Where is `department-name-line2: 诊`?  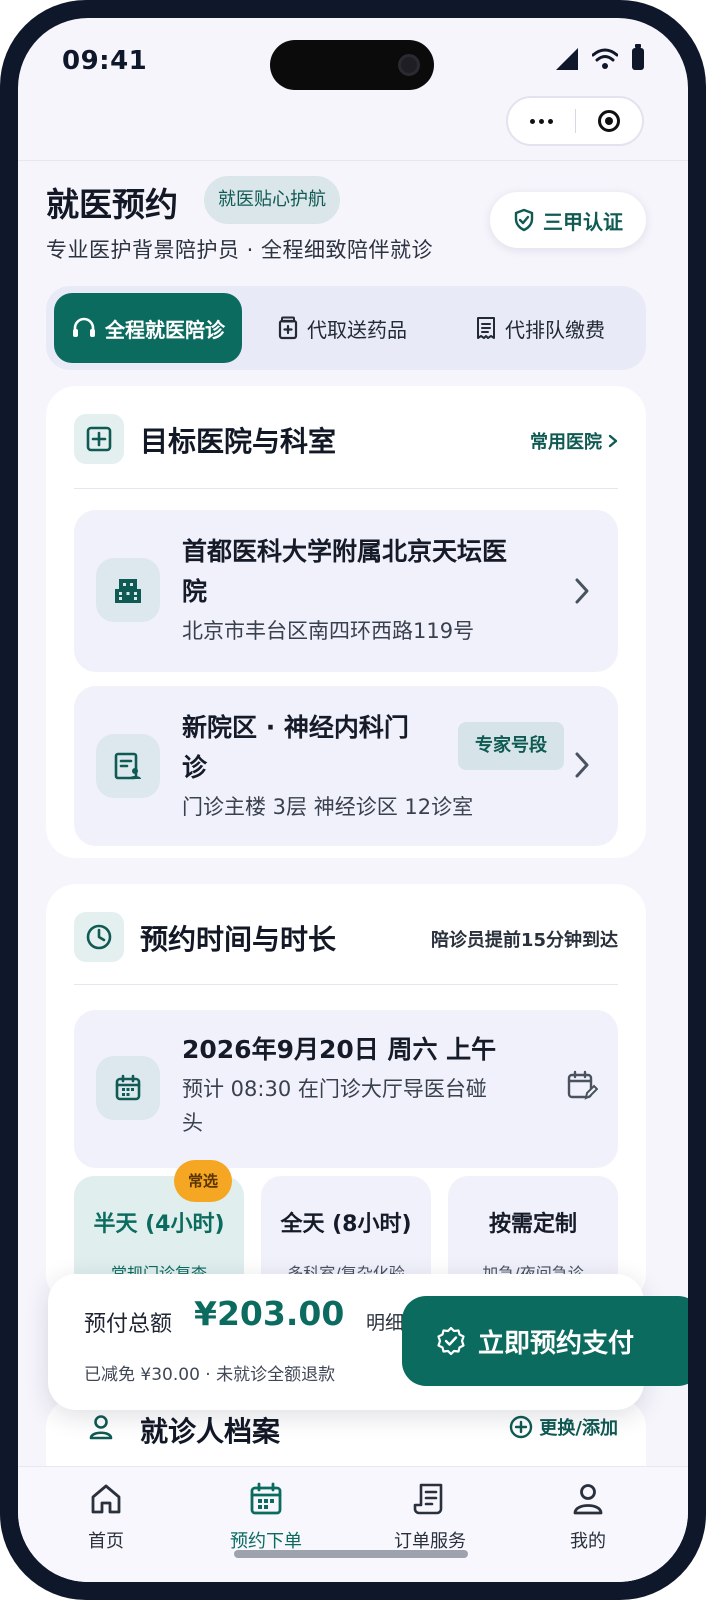
department-name-line2: 诊 is located at coordinates (195, 767).